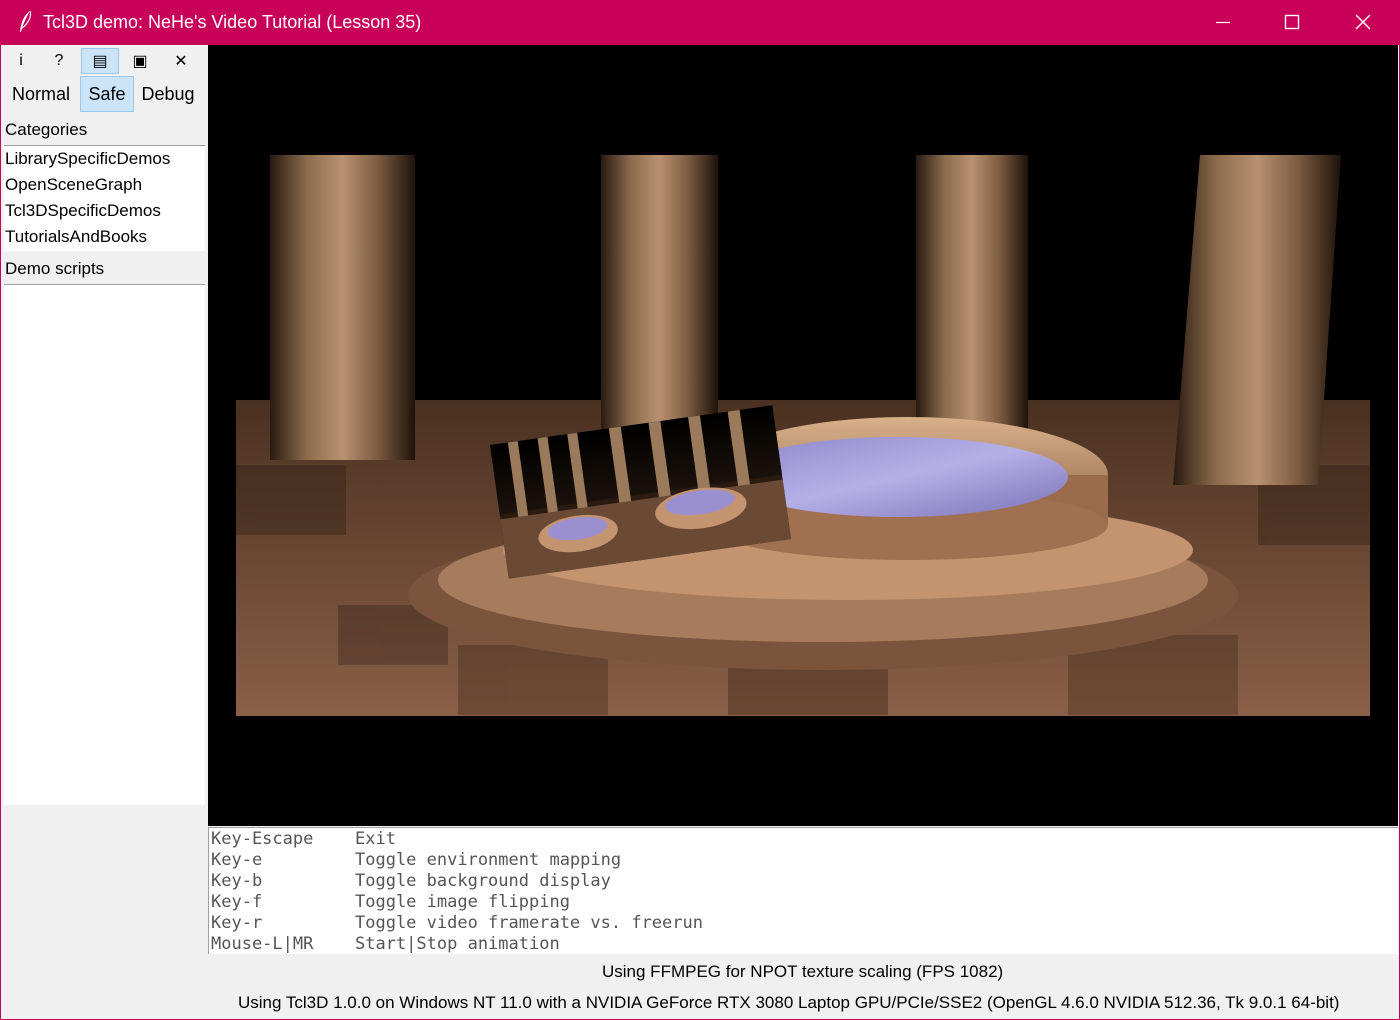  I want to click on close-button, so click(1363, 22).